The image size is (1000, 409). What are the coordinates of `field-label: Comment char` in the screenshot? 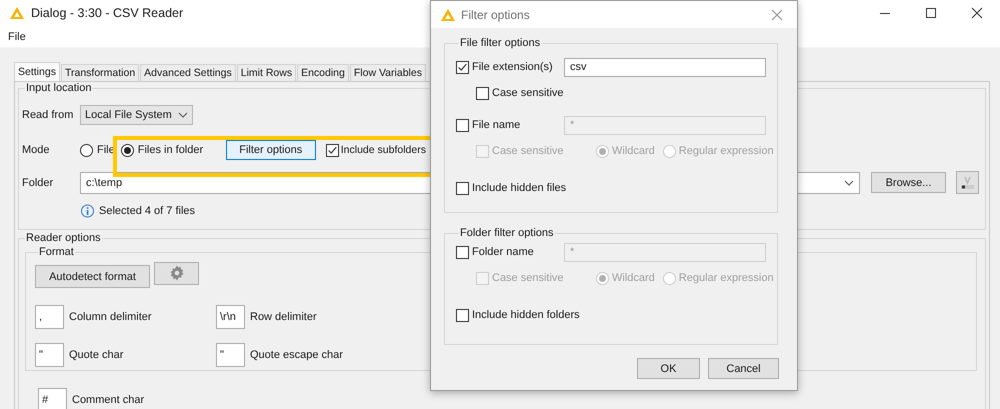 It's located at (108, 400).